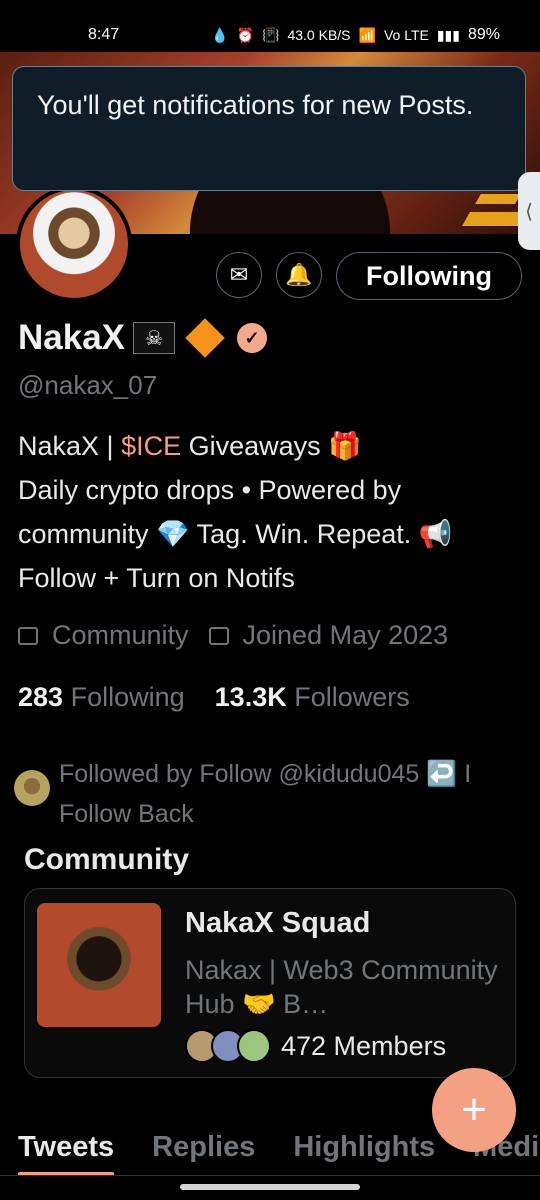  I want to click on side-panel-handle: ⟨, so click(529, 211).